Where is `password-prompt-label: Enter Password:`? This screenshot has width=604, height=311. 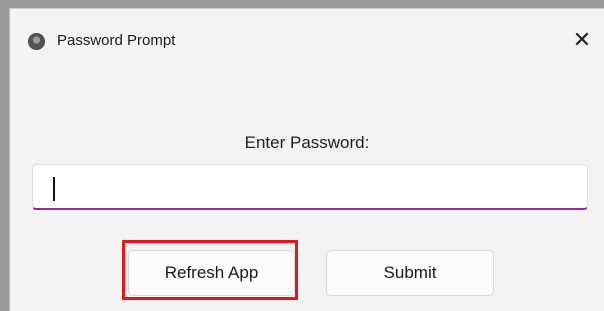 password-prompt-label: Enter Password: is located at coordinates (307, 142).